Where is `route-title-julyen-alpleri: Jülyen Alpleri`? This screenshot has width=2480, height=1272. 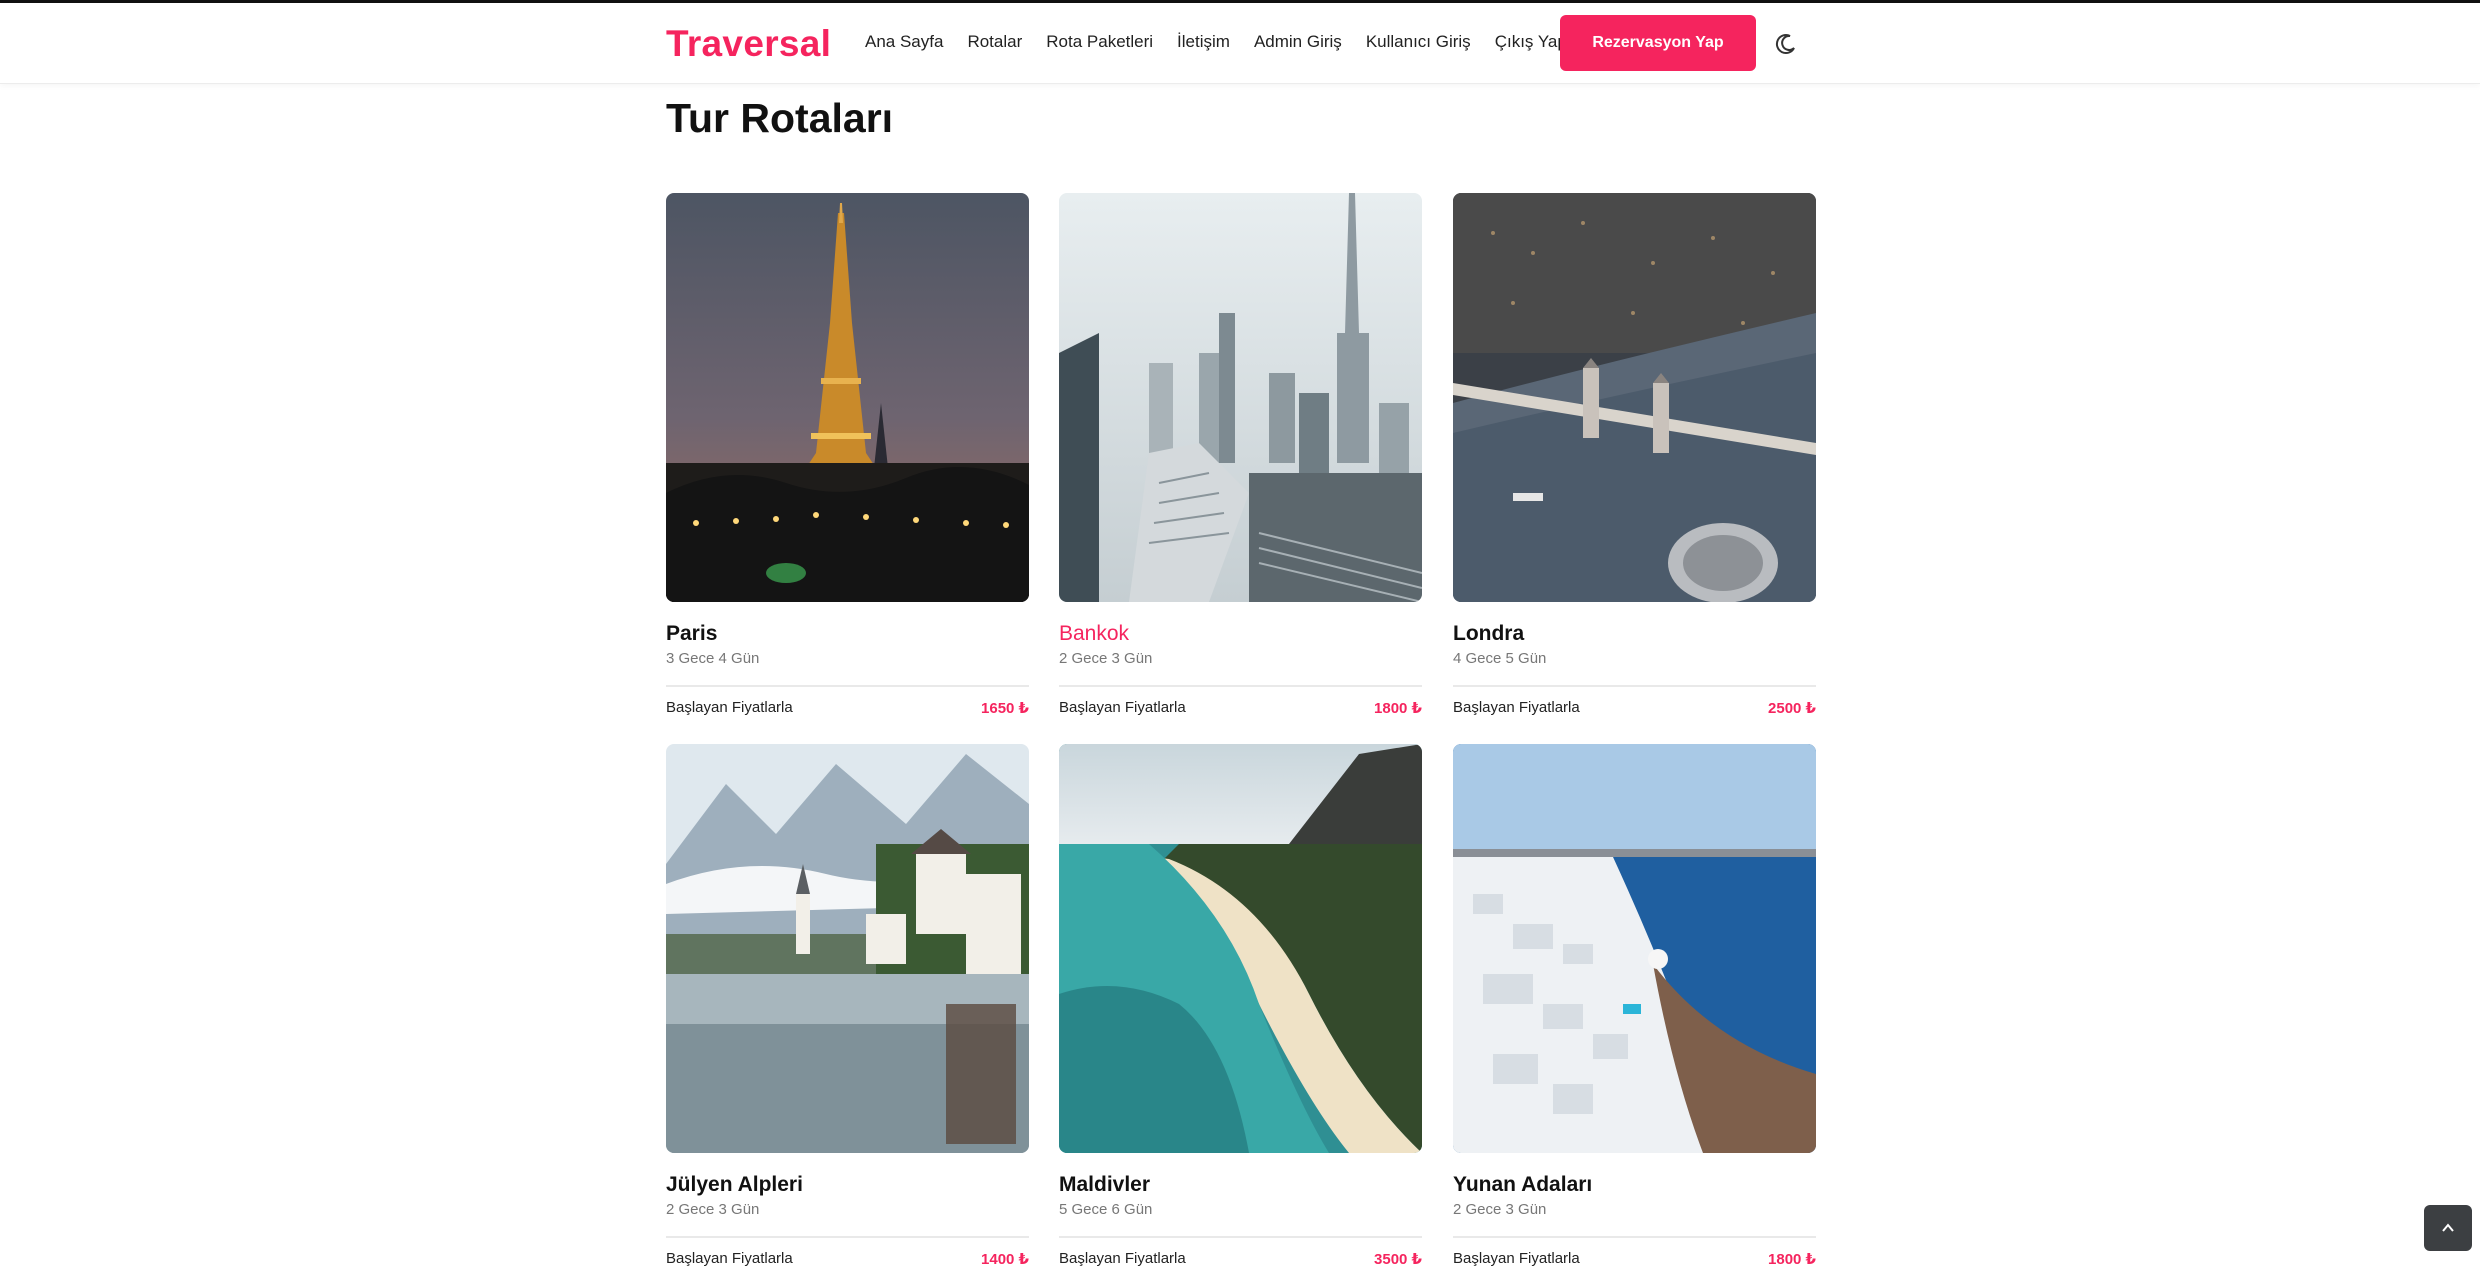 route-title-julyen-alpleri: Jülyen Alpleri is located at coordinates (847, 1185).